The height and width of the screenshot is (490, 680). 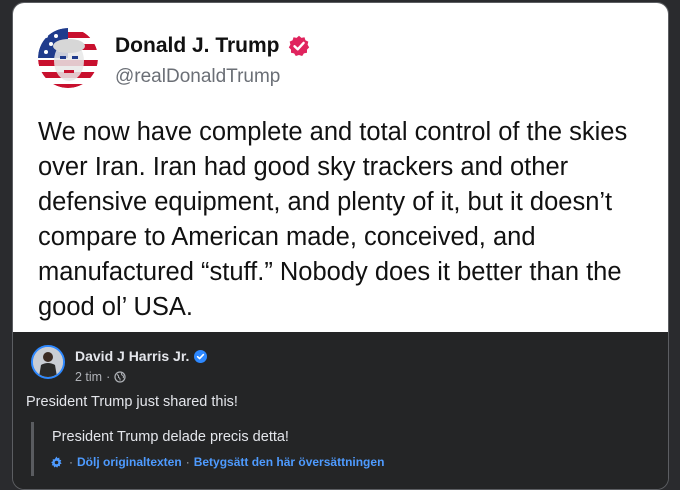 What do you see at coordinates (132, 356) in the screenshot?
I see `sharer-name: David J Harris Jr.` at bounding box center [132, 356].